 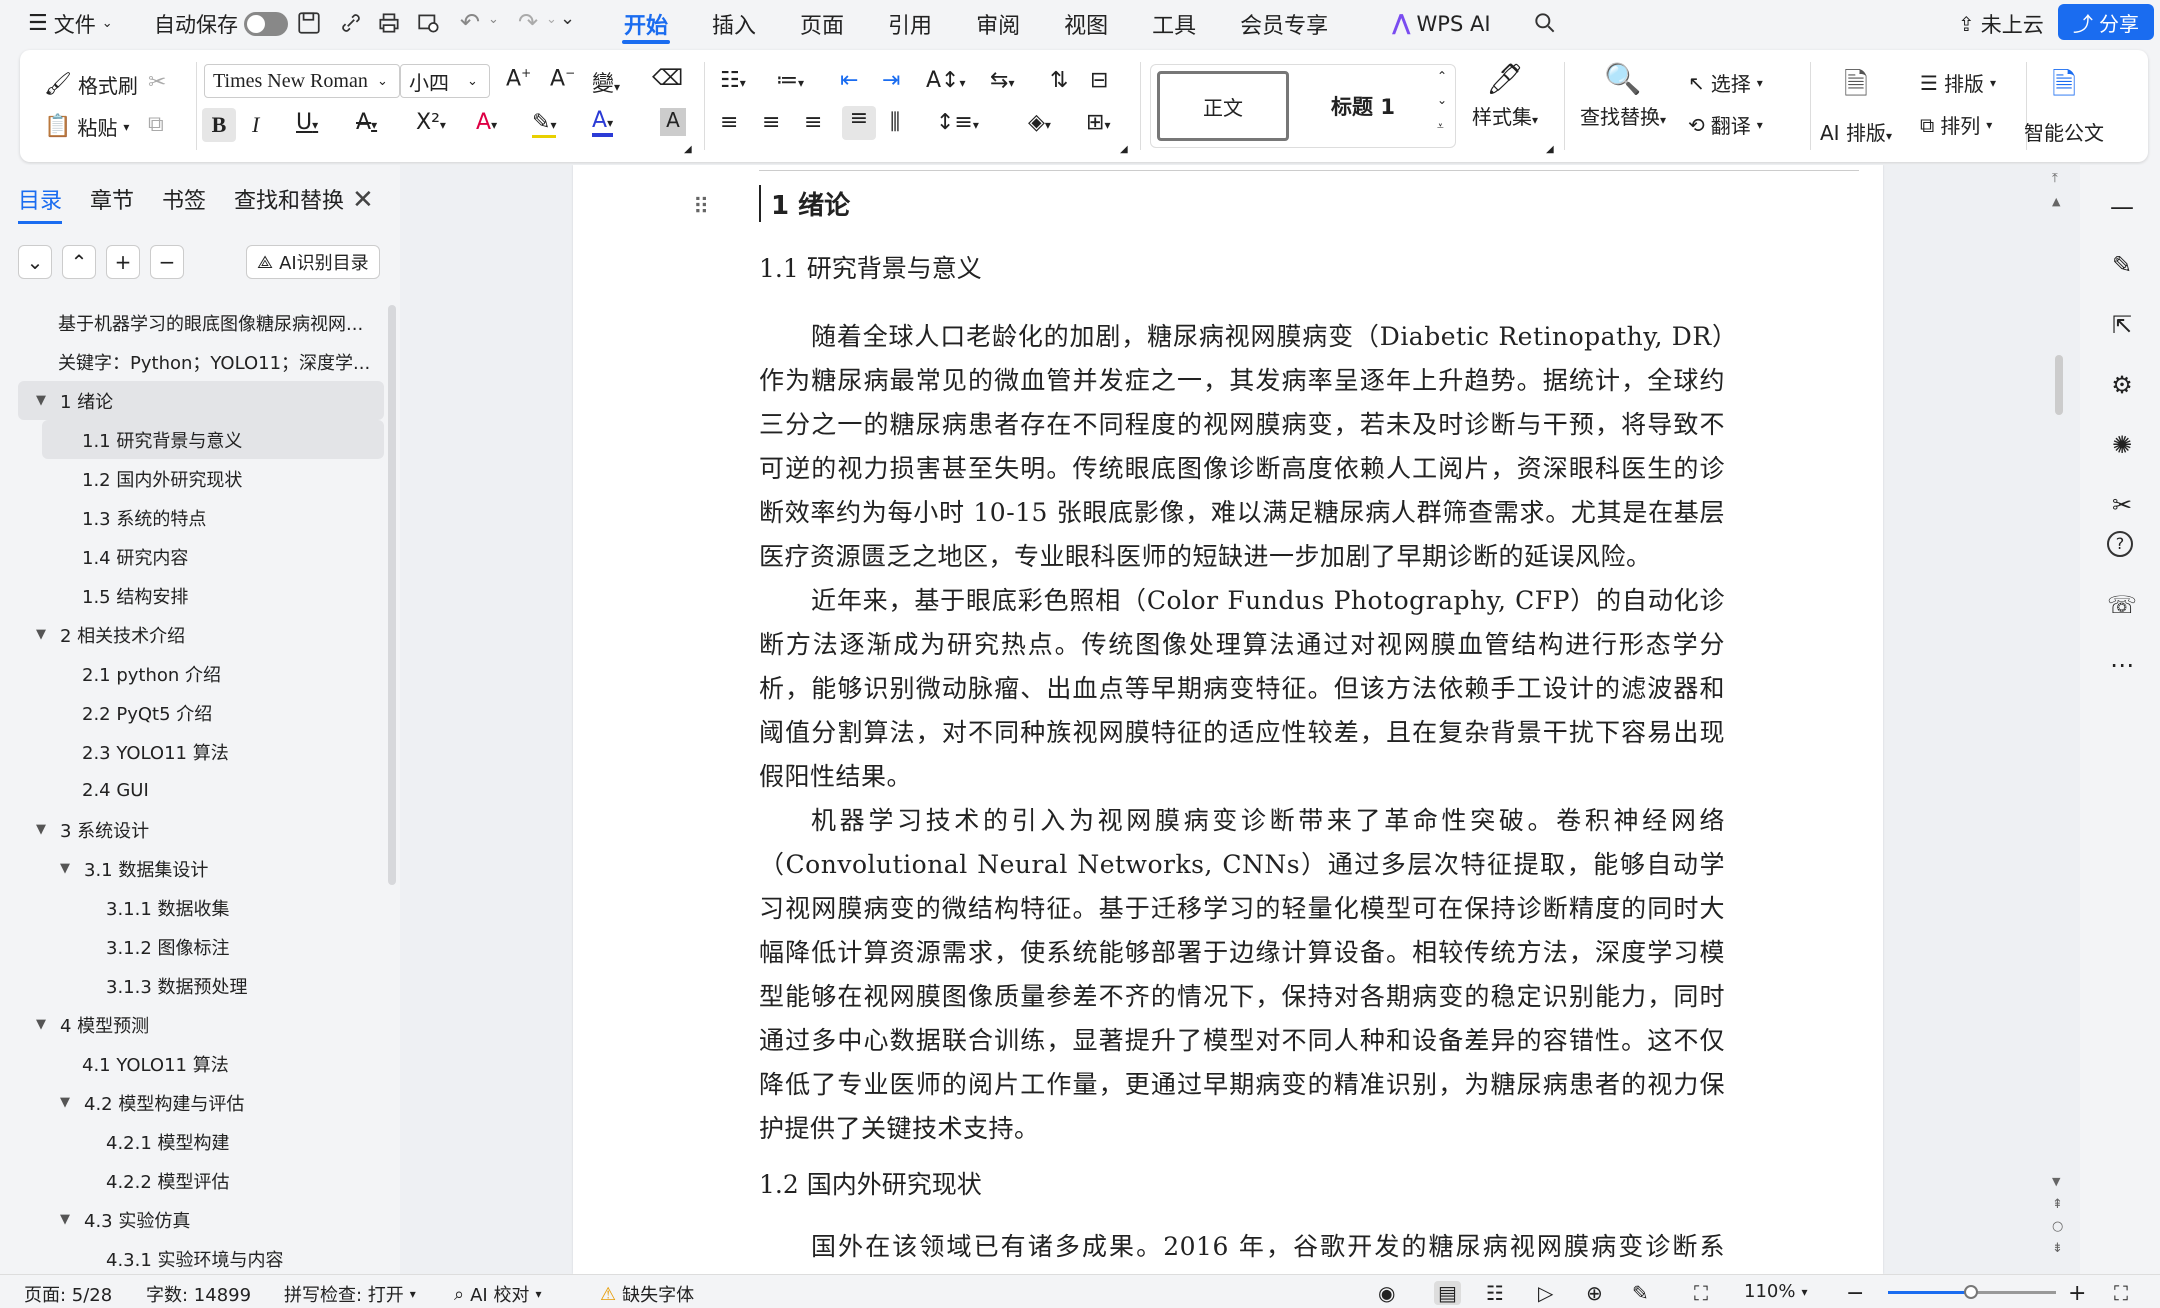 What do you see at coordinates (157, 82) in the screenshot?
I see `cut-icon: ✂` at bounding box center [157, 82].